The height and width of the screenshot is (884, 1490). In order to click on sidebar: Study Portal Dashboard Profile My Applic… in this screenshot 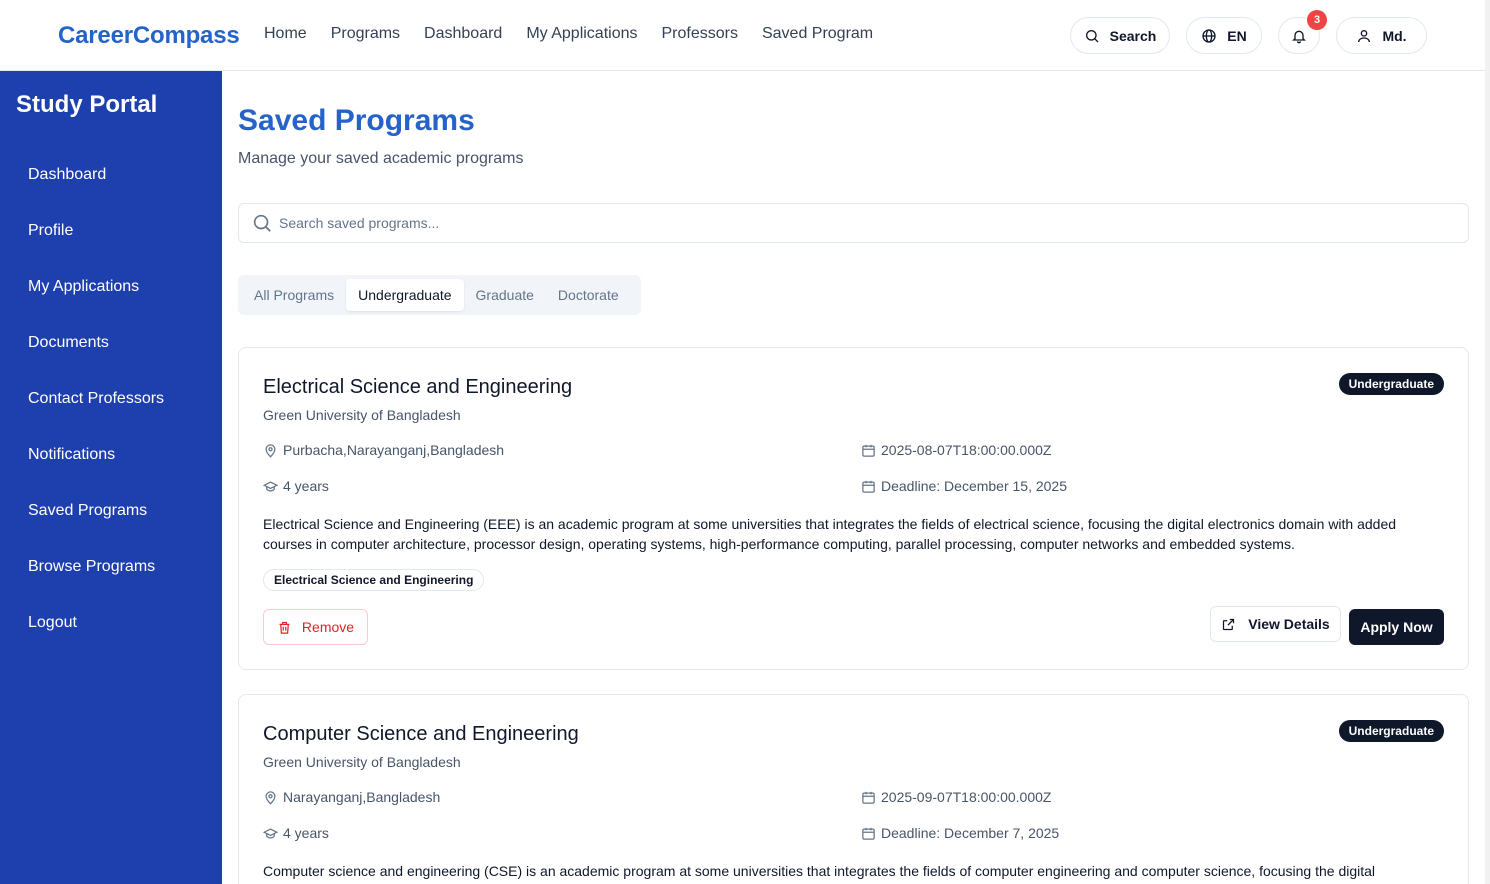, I will do `click(111, 477)`.